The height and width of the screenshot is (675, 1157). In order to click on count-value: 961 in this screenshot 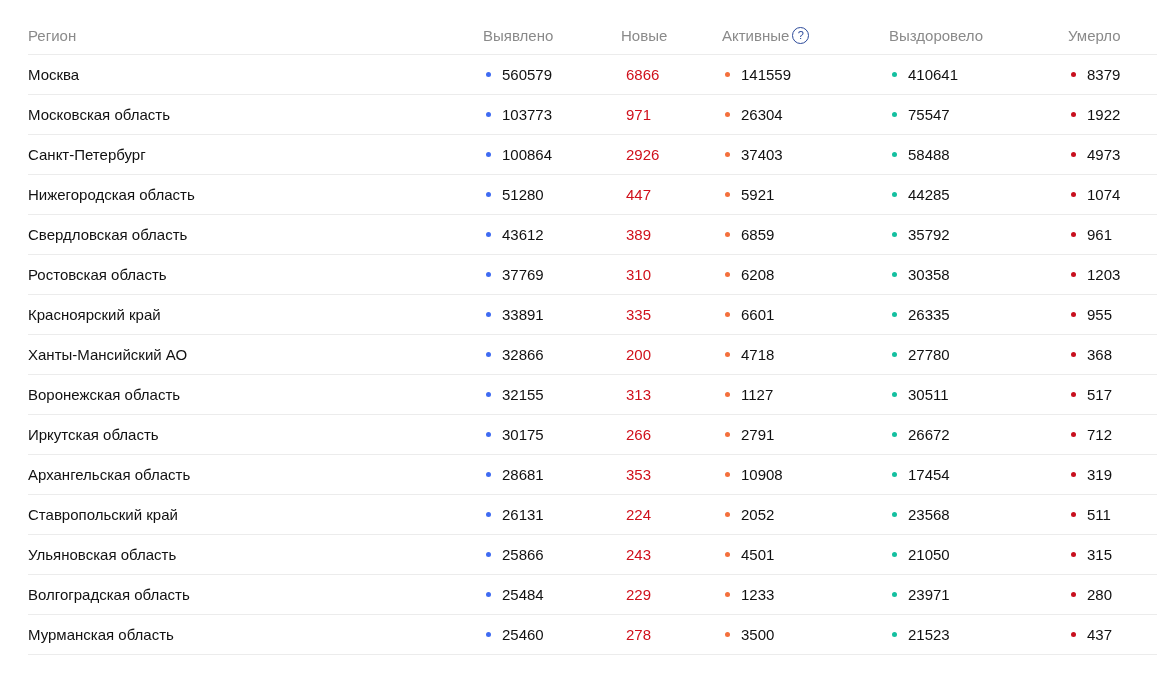, I will do `click(1100, 234)`.